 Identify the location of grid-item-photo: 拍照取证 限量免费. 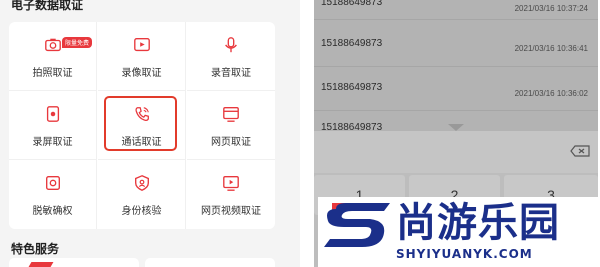
(53, 56).